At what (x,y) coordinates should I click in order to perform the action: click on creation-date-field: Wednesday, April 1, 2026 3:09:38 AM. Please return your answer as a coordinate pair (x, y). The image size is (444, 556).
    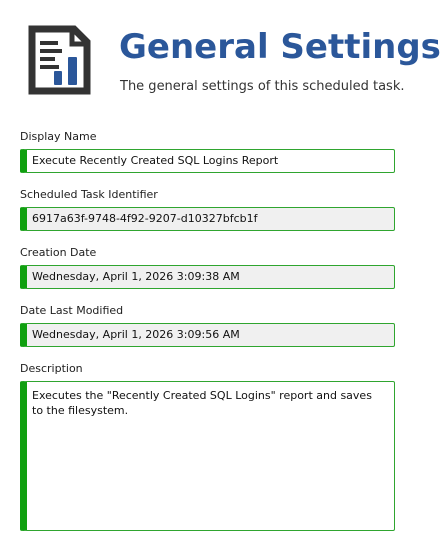
    Looking at the image, I should click on (207, 277).